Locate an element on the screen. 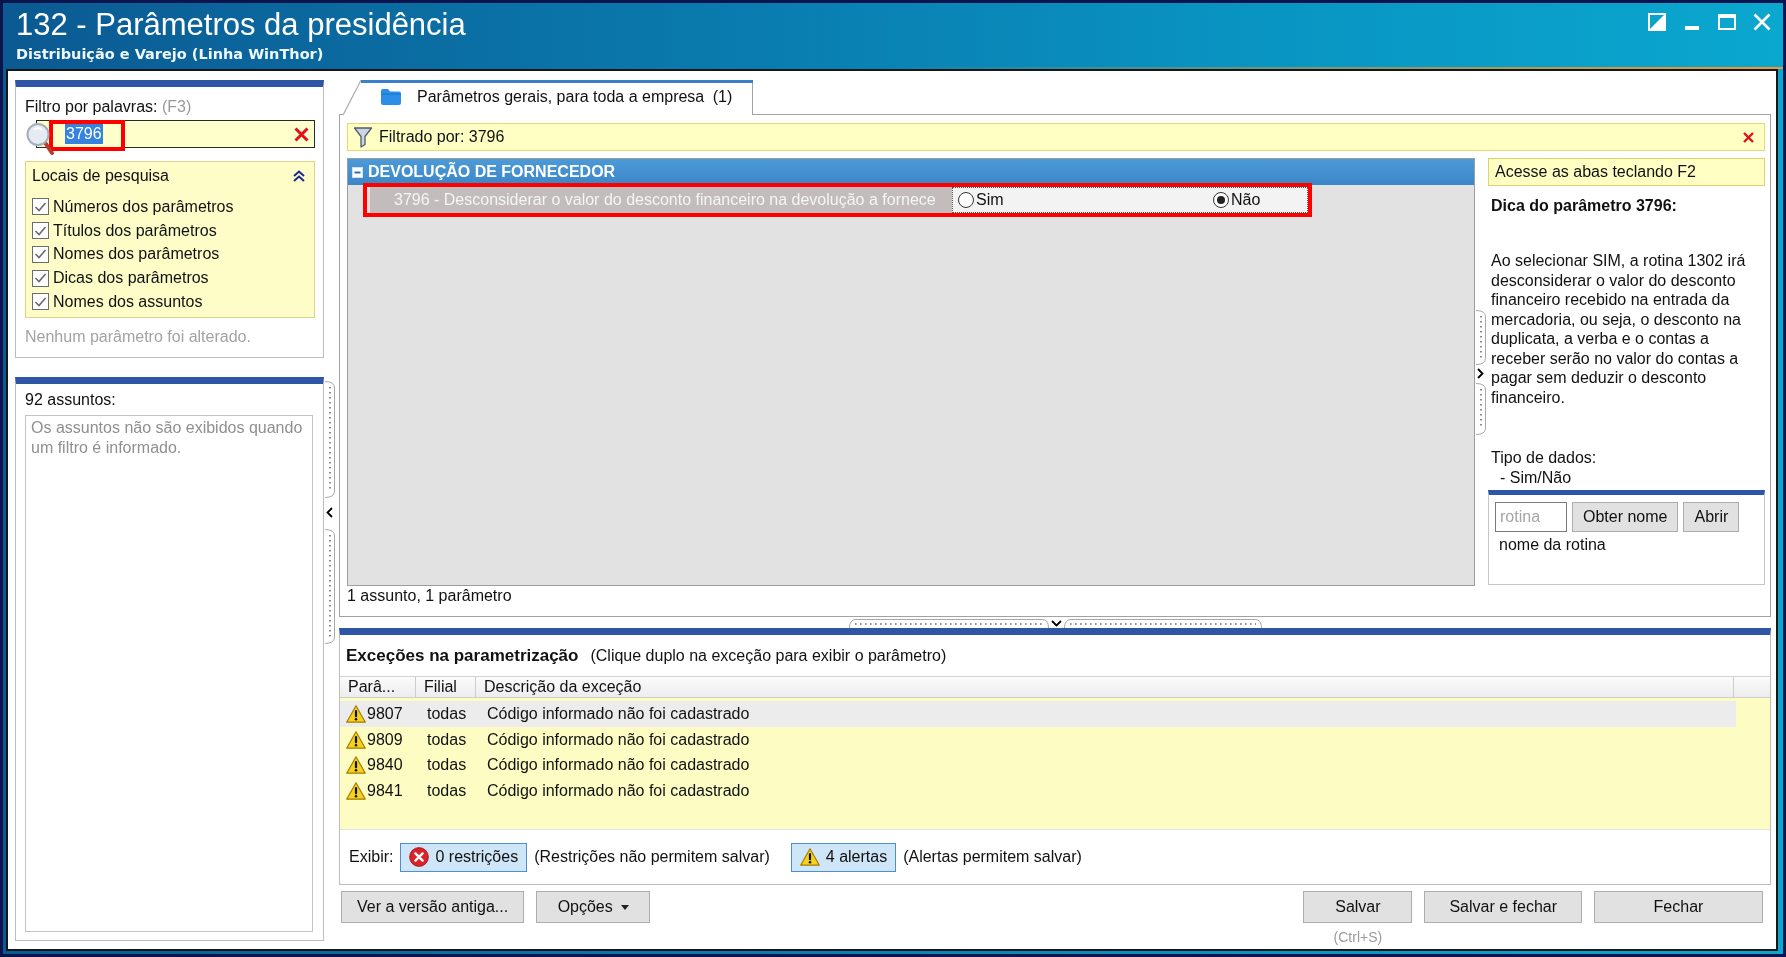 The height and width of the screenshot is (957, 1786). table-cell: 9809 is located at coordinates (385, 739).